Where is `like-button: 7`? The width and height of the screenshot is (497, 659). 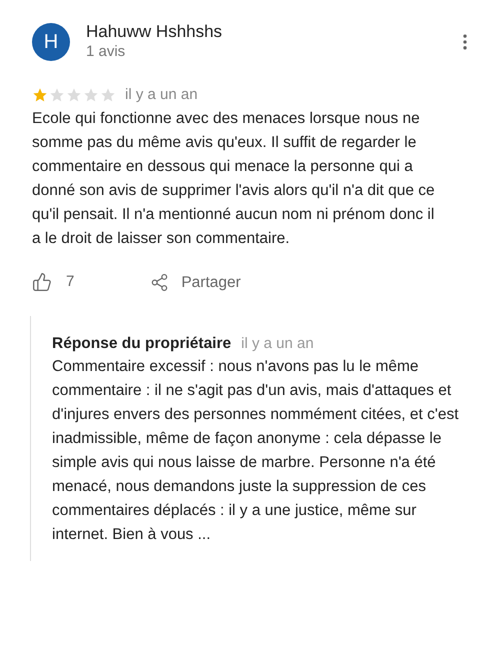
like-button: 7 is located at coordinates (53, 282).